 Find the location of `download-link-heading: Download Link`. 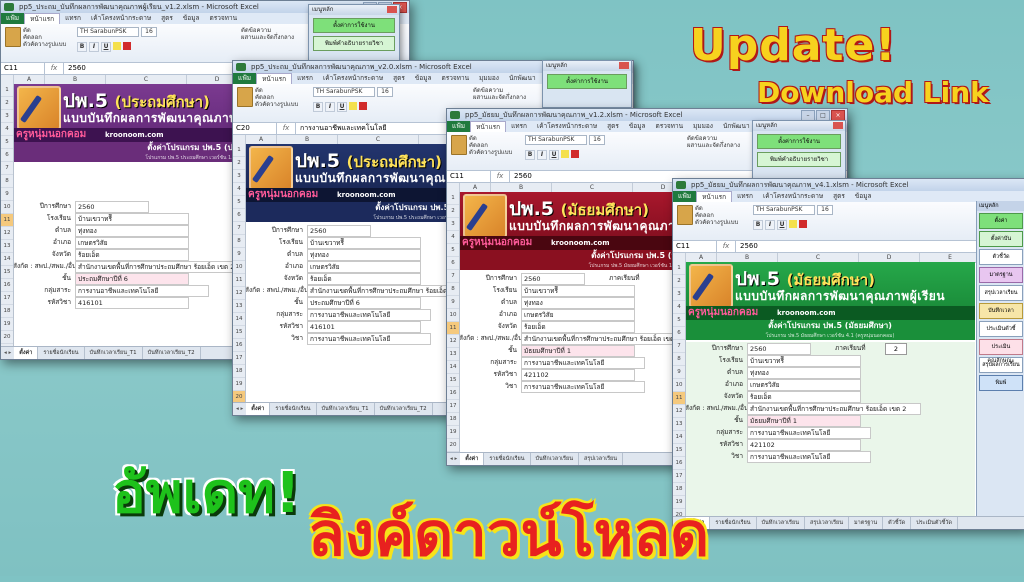

download-link-heading: Download Link is located at coordinates (873, 92).